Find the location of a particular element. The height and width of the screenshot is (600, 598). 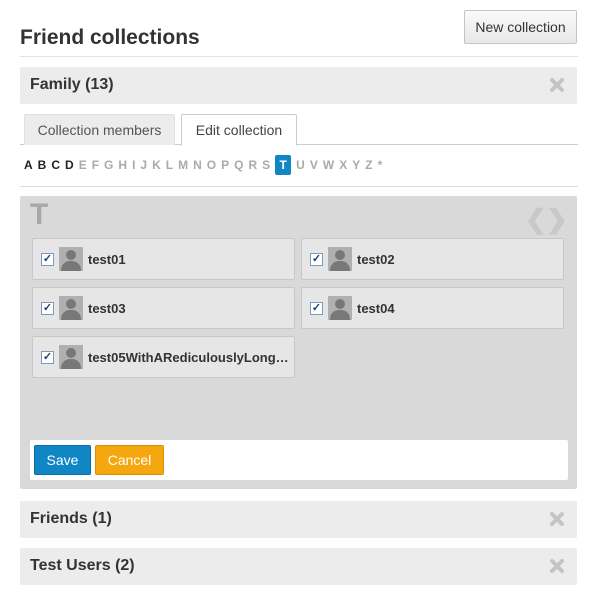

alphabet-letter-m: M is located at coordinates (183, 165).